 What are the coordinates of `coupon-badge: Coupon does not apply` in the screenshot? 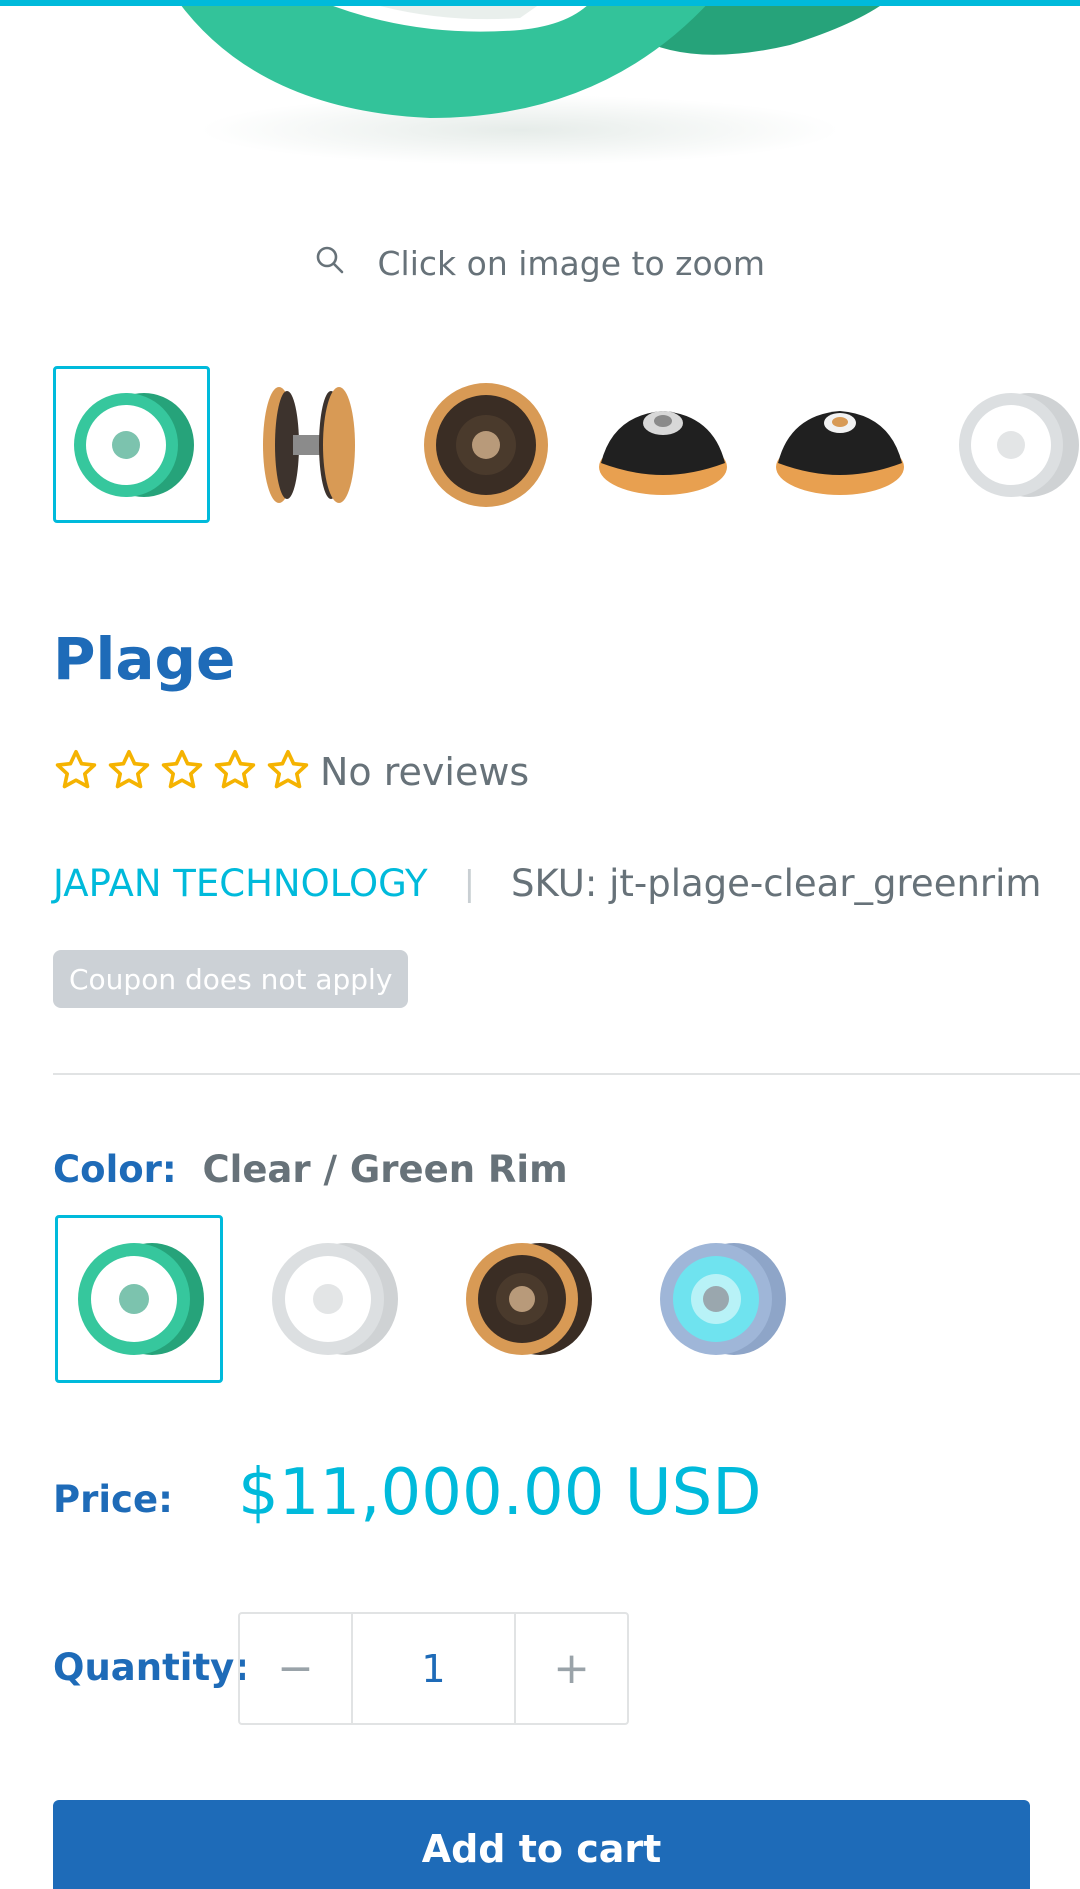 It's located at (231, 979).